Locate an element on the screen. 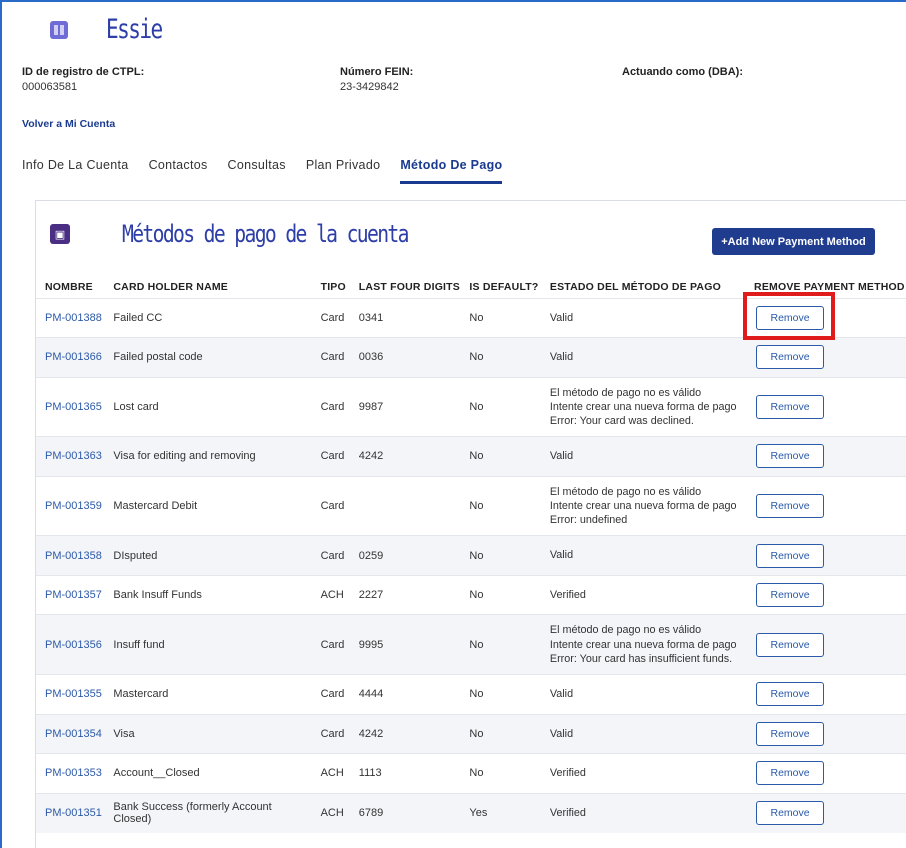 Image resolution: width=906 pixels, height=848 pixels. payment-method-id-link: PM-001359 is located at coordinates (70, 505).